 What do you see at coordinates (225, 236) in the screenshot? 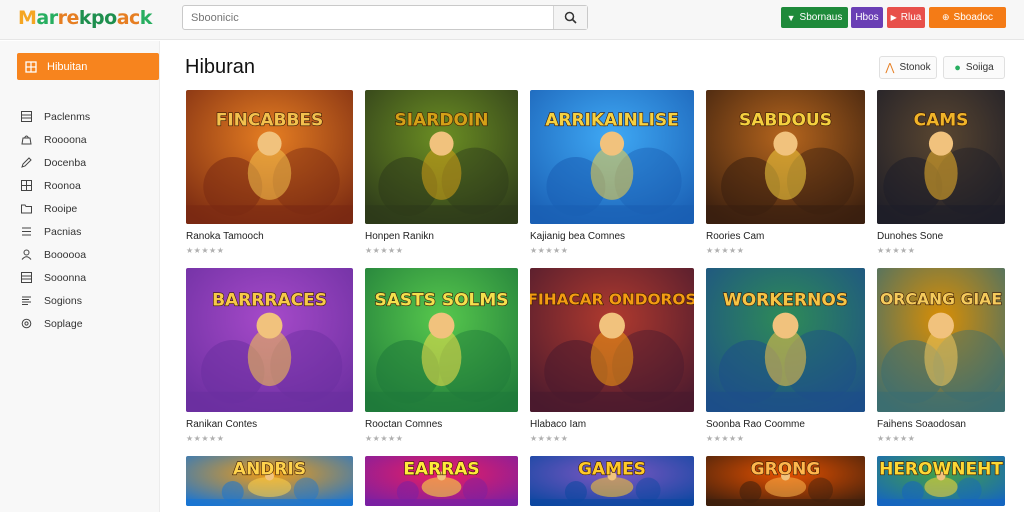
I see `game-title: Ranoka Tamooch` at bounding box center [225, 236].